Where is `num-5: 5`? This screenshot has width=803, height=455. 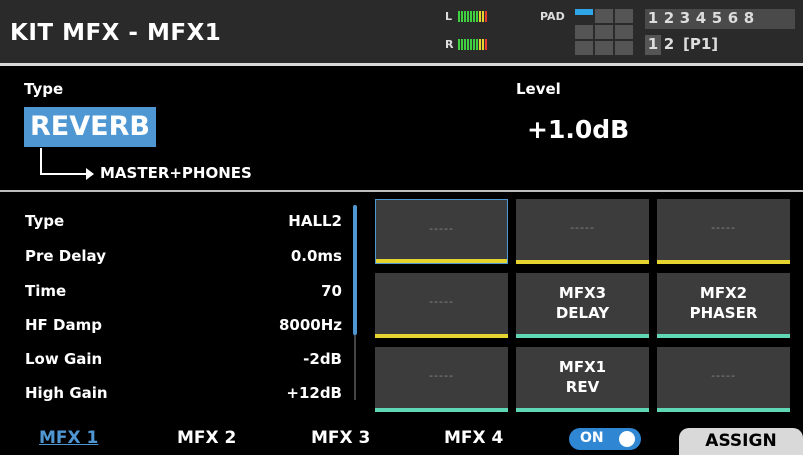
num-5: 5 is located at coordinates (717, 18).